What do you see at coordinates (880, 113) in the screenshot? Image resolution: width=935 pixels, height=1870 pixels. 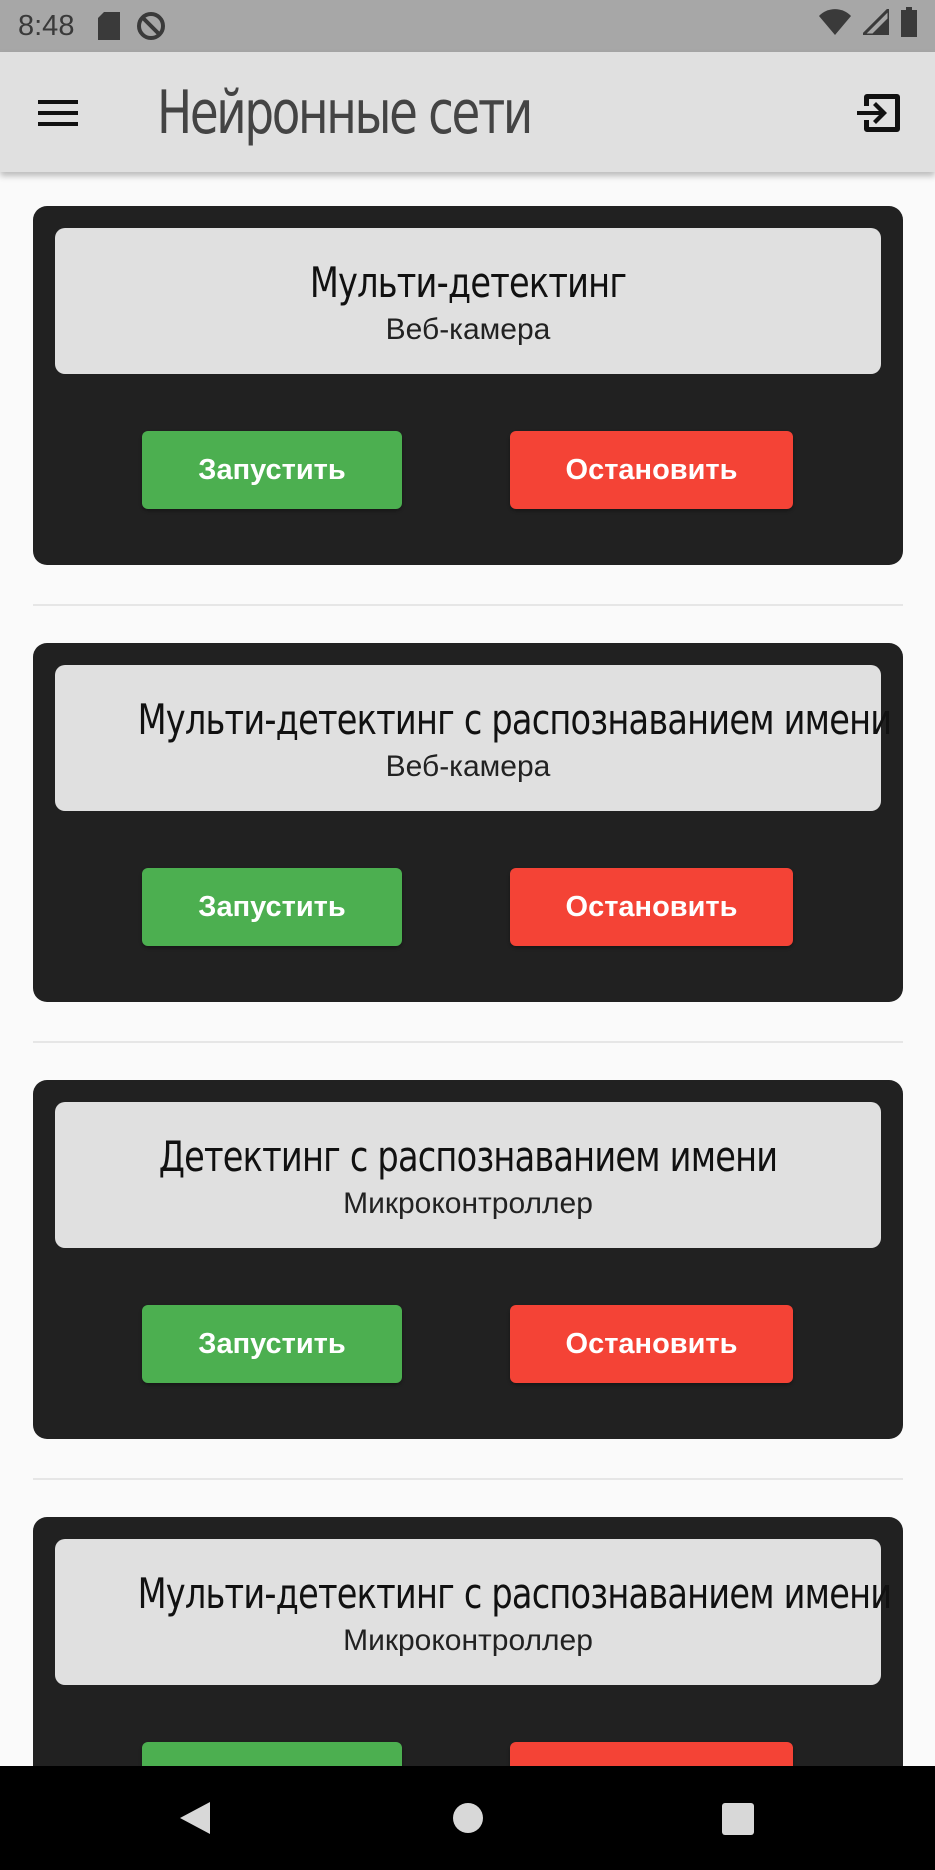 I see `exit-to-app-icon` at bounding box center [880, 113].